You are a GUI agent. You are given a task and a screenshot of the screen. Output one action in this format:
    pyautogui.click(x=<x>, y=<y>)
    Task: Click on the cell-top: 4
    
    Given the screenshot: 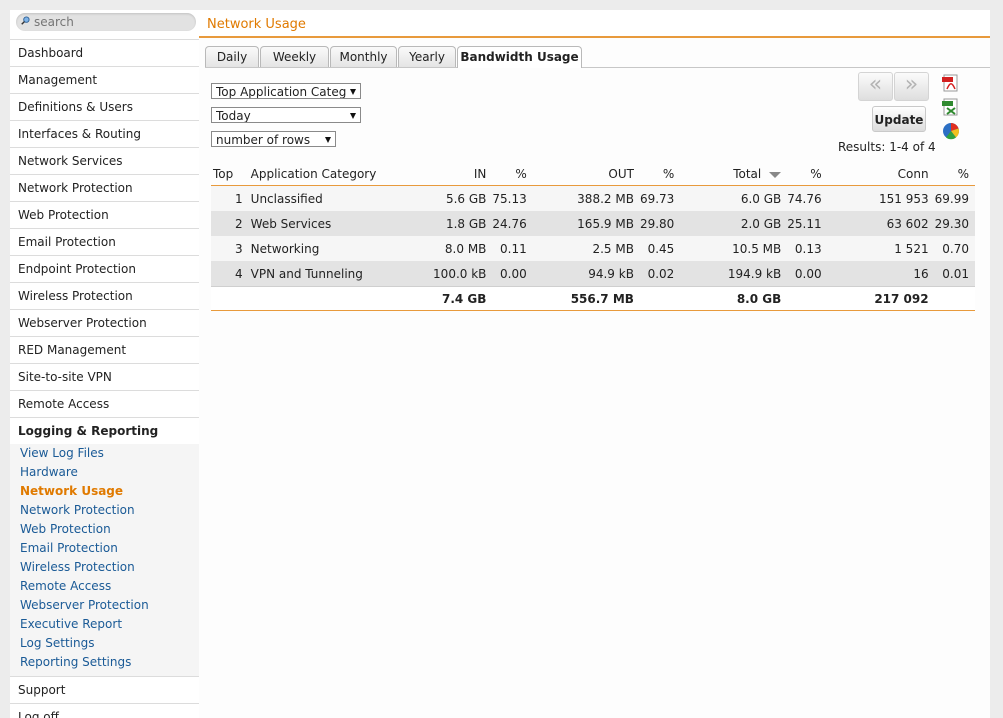 What is the action you would take?
    pyautogui.click(x=230, y=274)
    